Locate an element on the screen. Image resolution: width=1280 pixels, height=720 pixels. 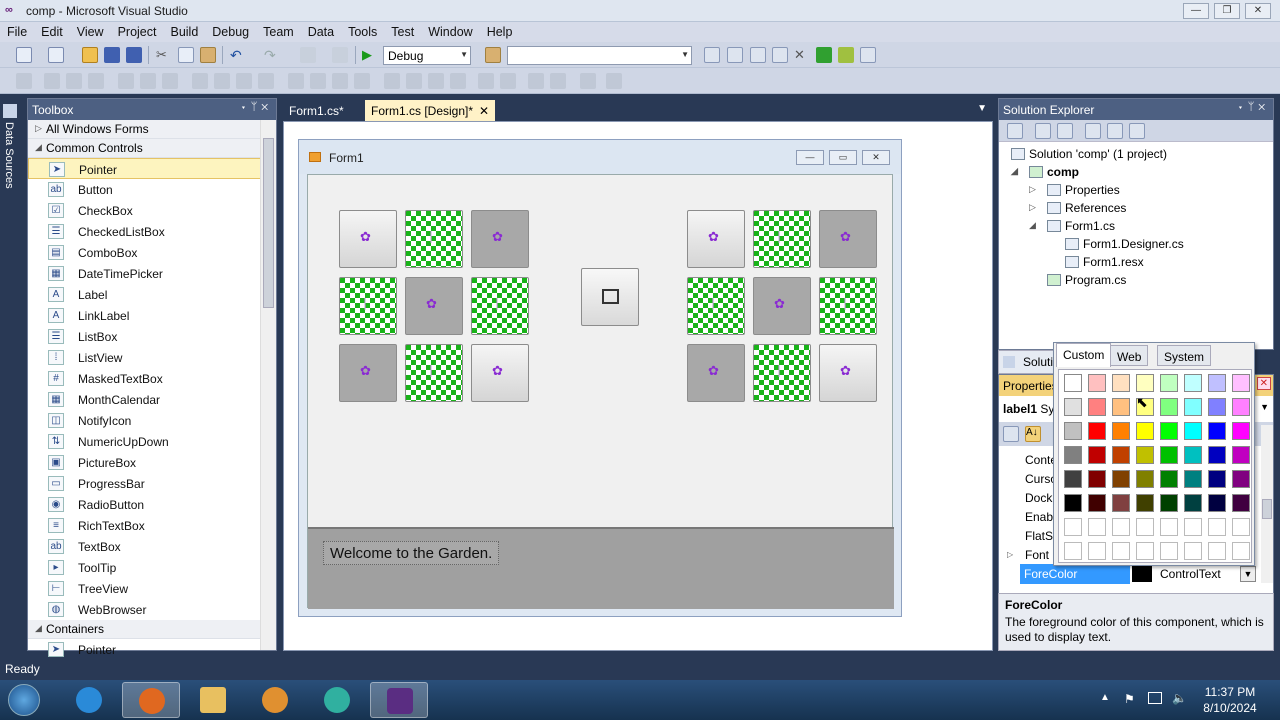
references-node: ▷ References is located at coordinates (1077, 208).